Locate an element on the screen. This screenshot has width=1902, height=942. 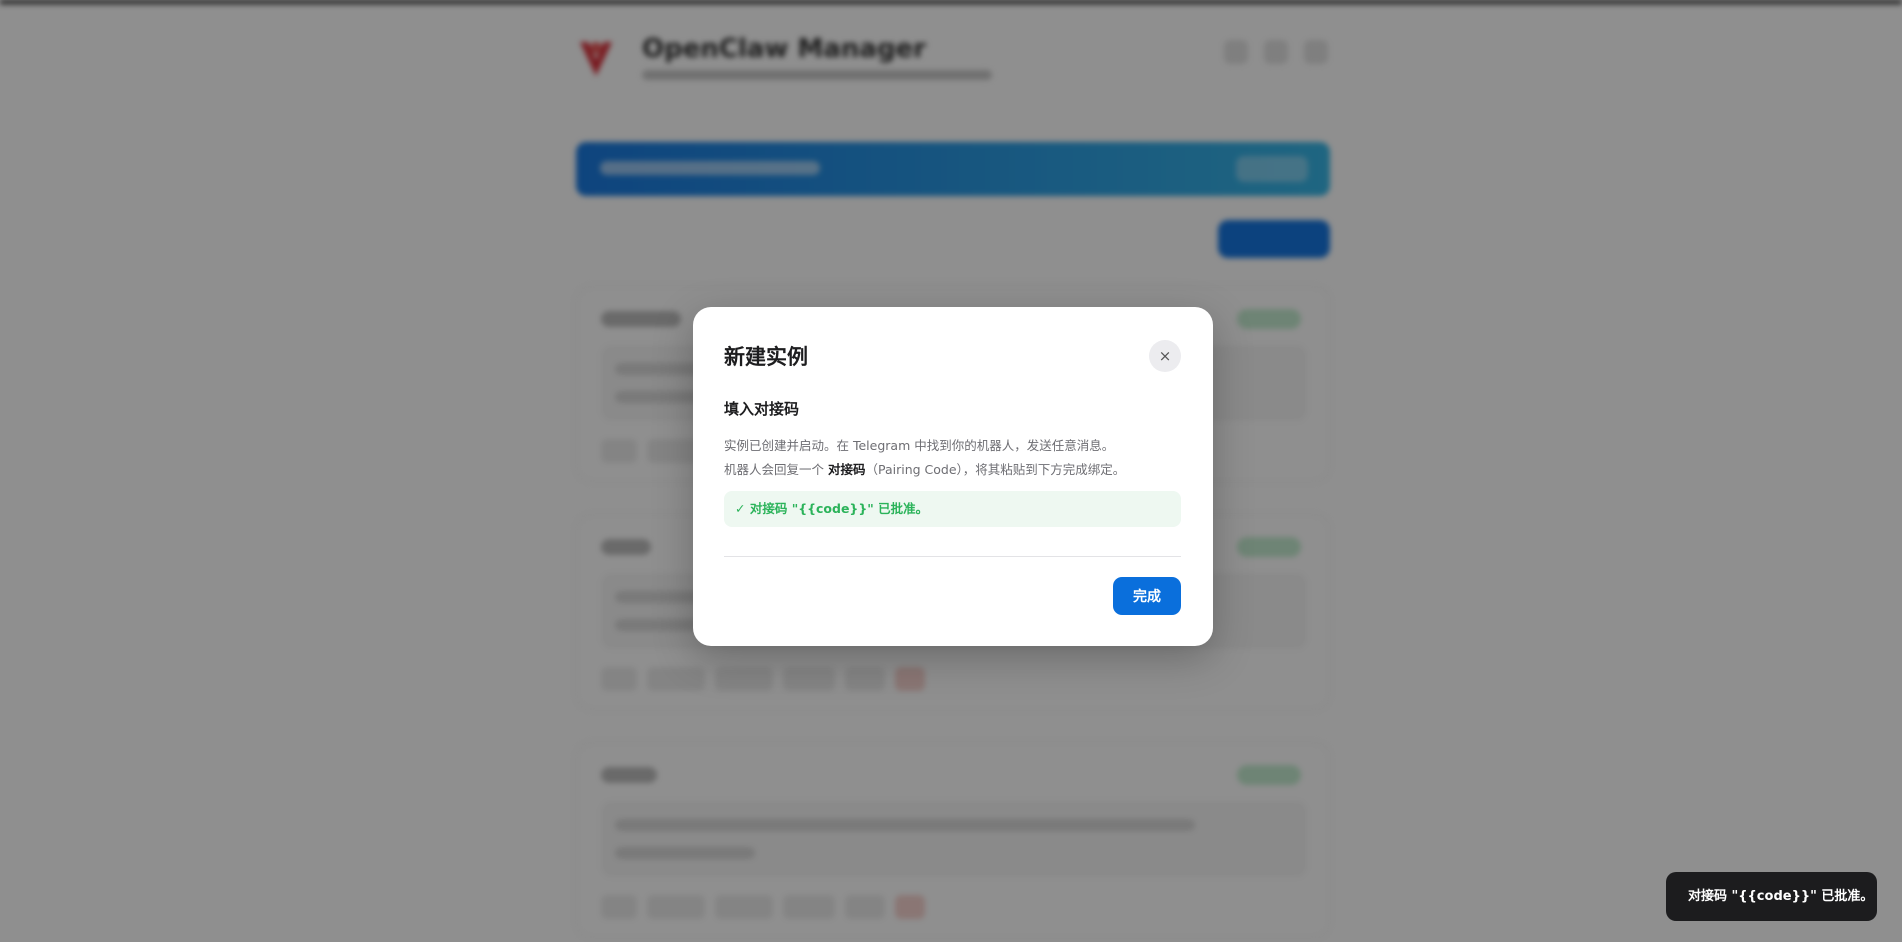
instructions-suffix: （Pairing Code），将其粘贴到下方完成绑定。 is located at coordinates (995, 469).